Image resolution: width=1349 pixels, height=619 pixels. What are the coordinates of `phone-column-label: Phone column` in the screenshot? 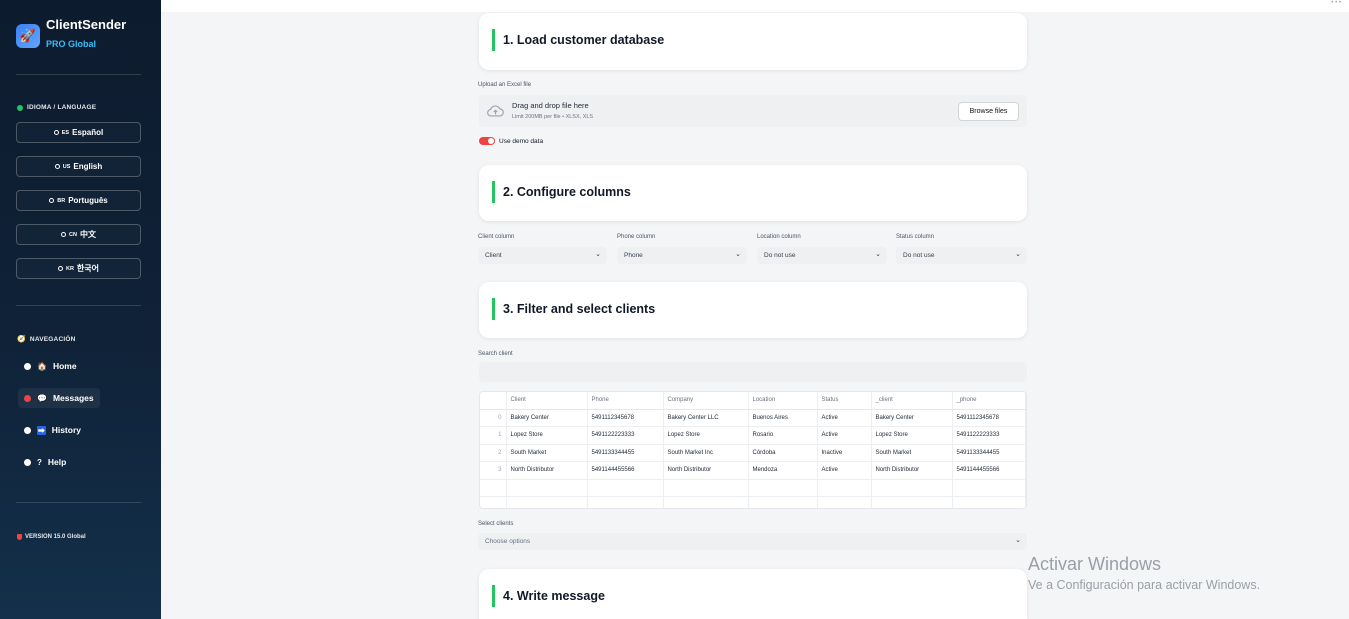 It's located at (636, 237).